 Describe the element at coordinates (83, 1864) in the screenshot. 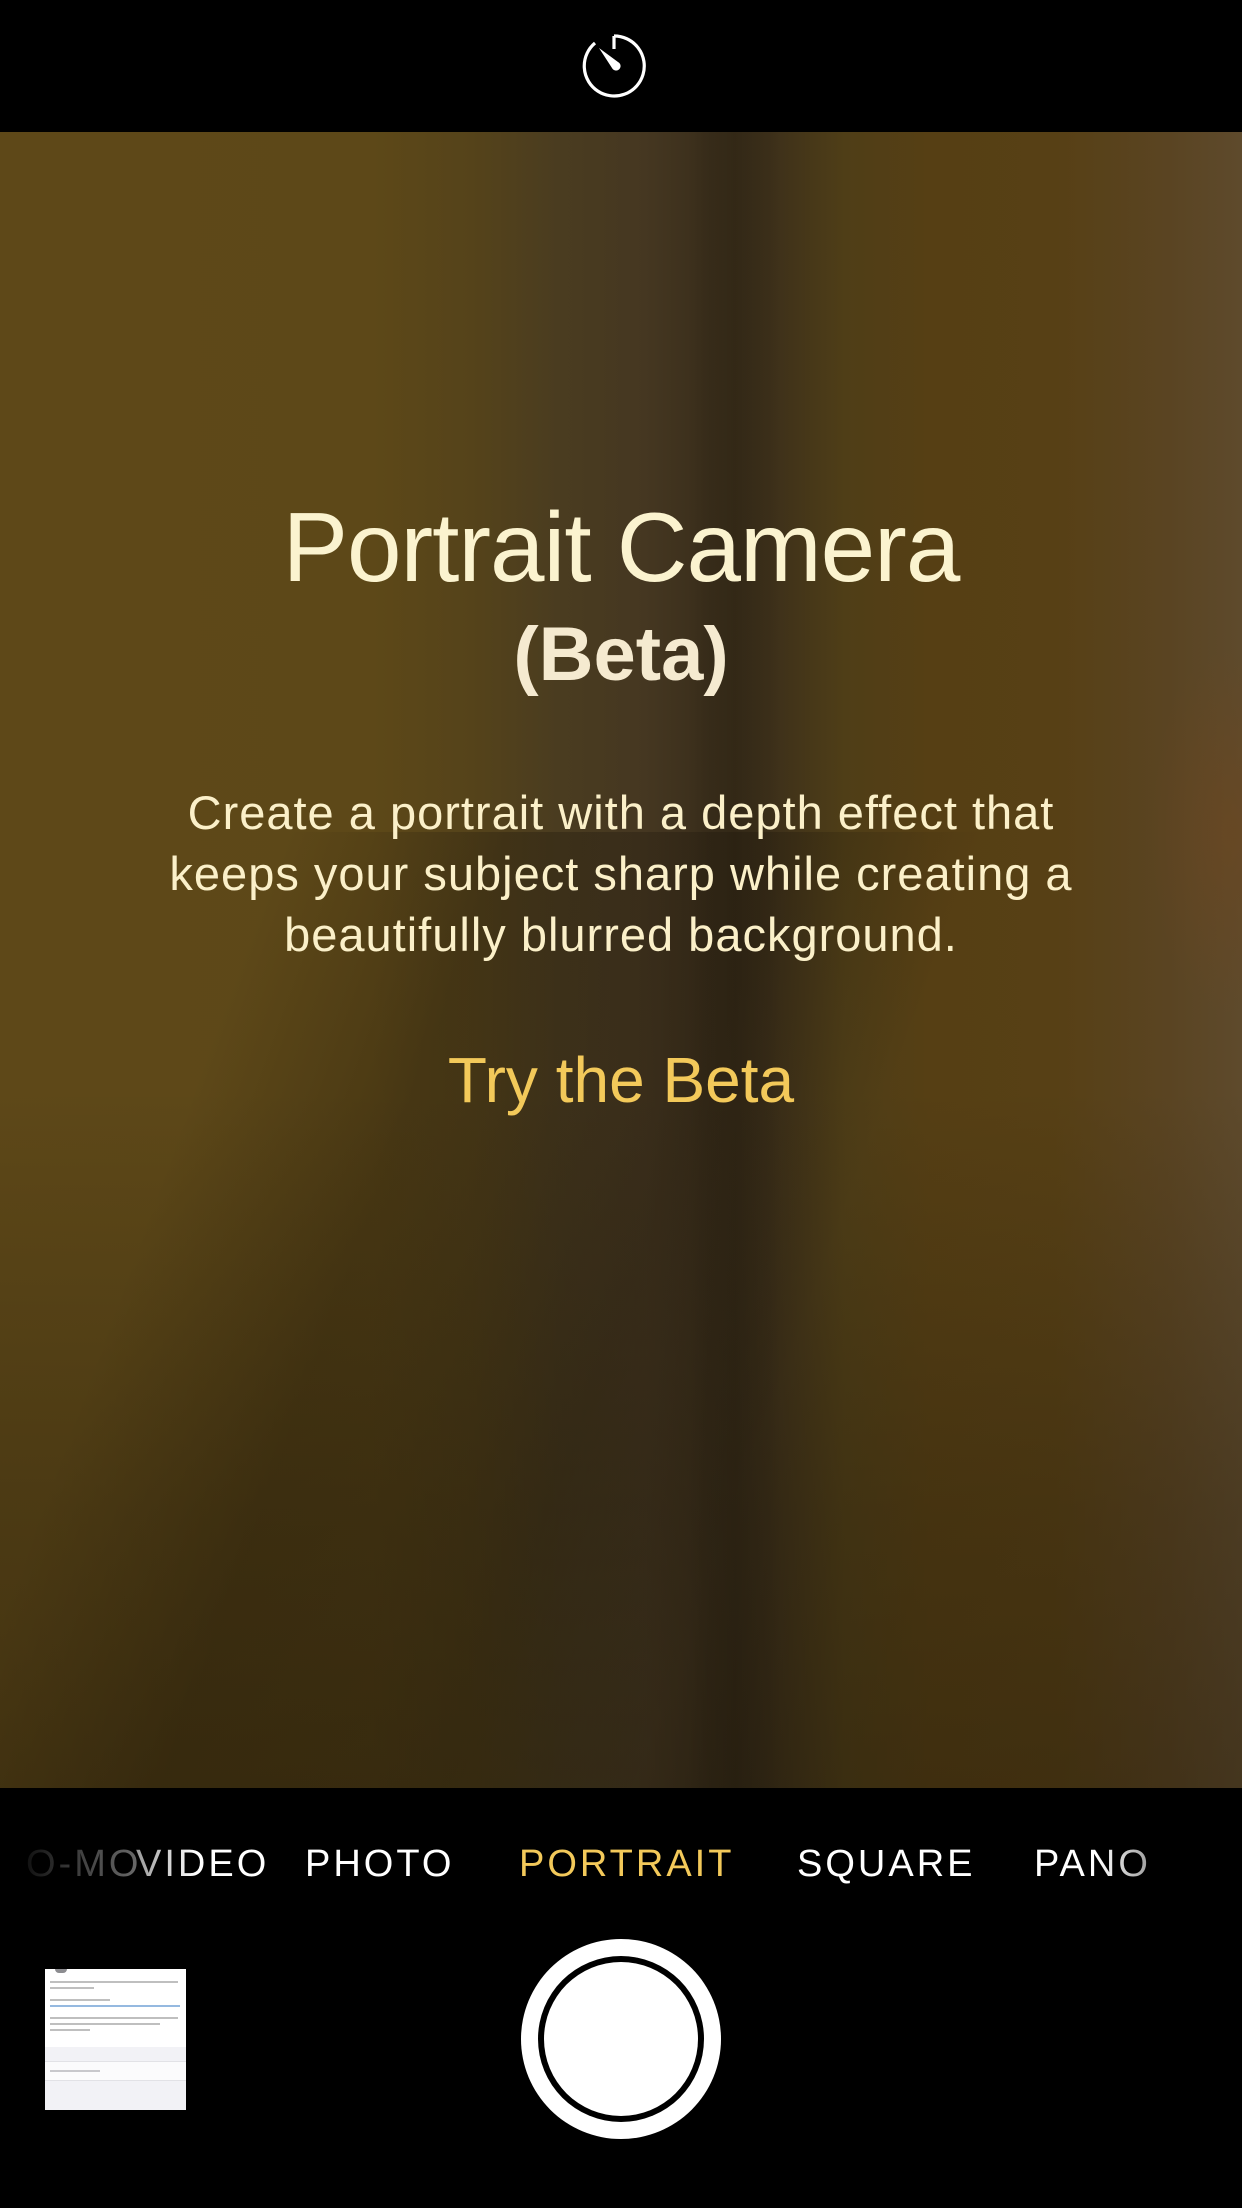

I see `mode-slo-mo: O-MO` at that location.